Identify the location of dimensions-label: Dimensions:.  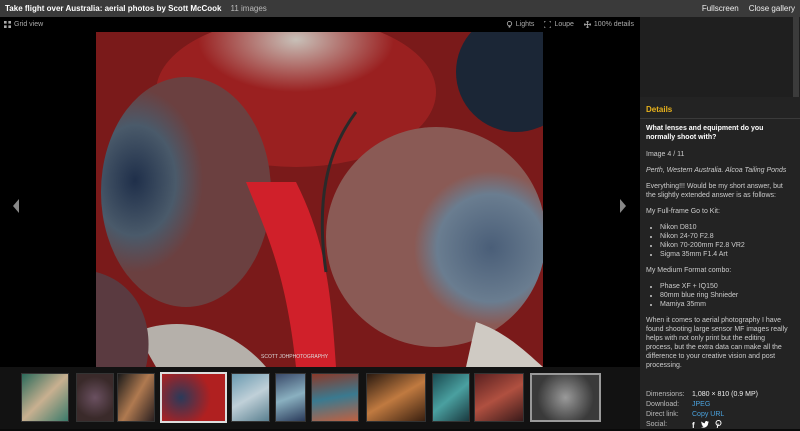
(665, 394).